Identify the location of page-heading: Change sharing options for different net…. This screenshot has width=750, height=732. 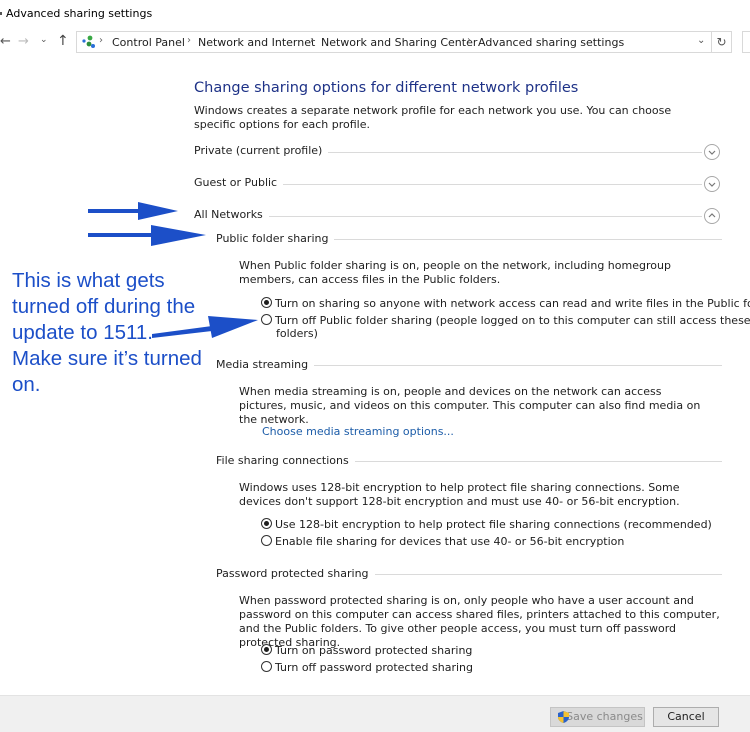
(386, 88).